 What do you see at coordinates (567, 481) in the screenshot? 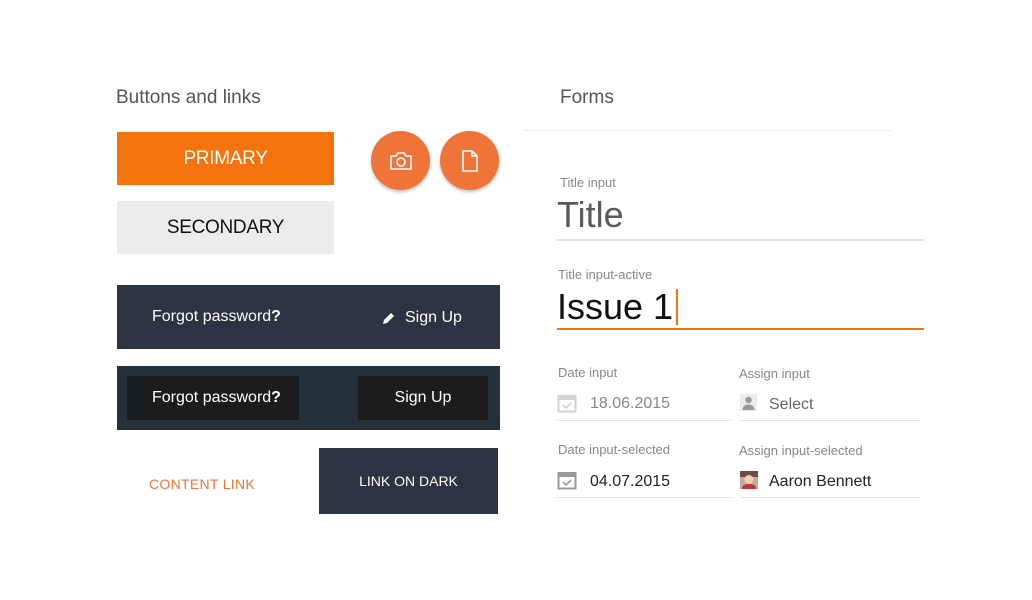
I see `calendar-check-icon` at bounding box center [567, 481].